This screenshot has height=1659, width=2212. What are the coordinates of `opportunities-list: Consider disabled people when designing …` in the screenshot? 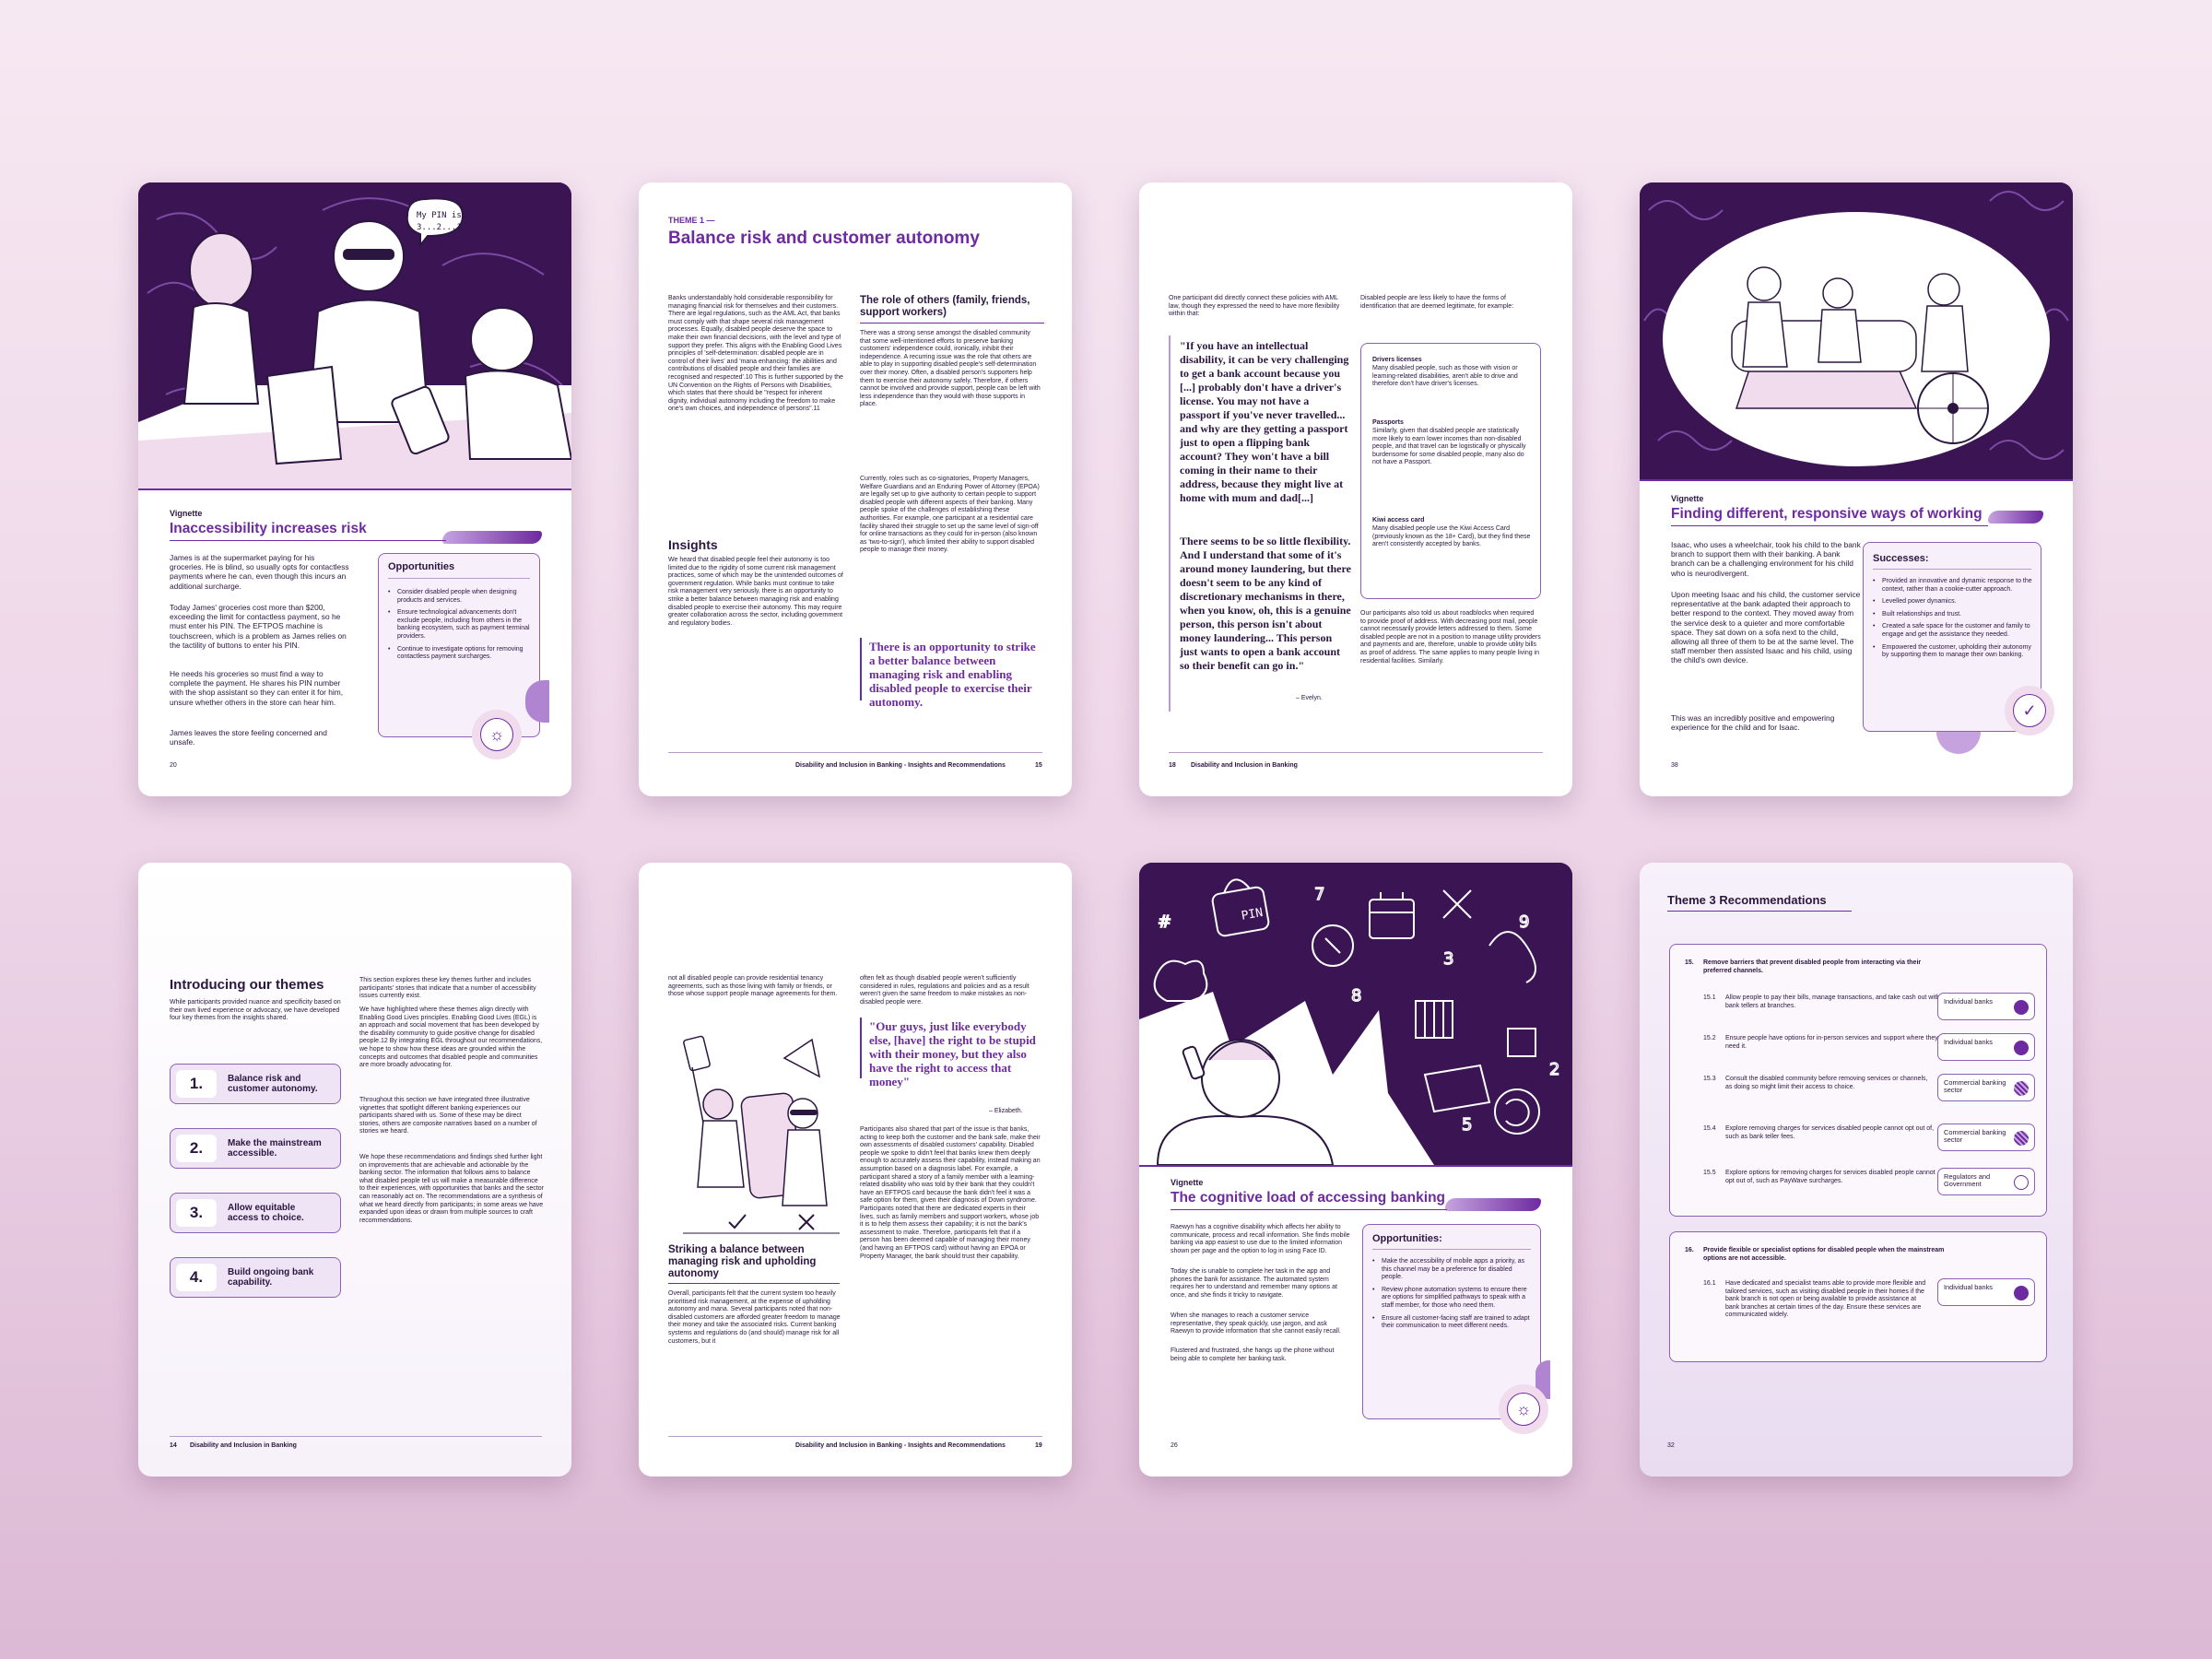 It's located at (460, 627).